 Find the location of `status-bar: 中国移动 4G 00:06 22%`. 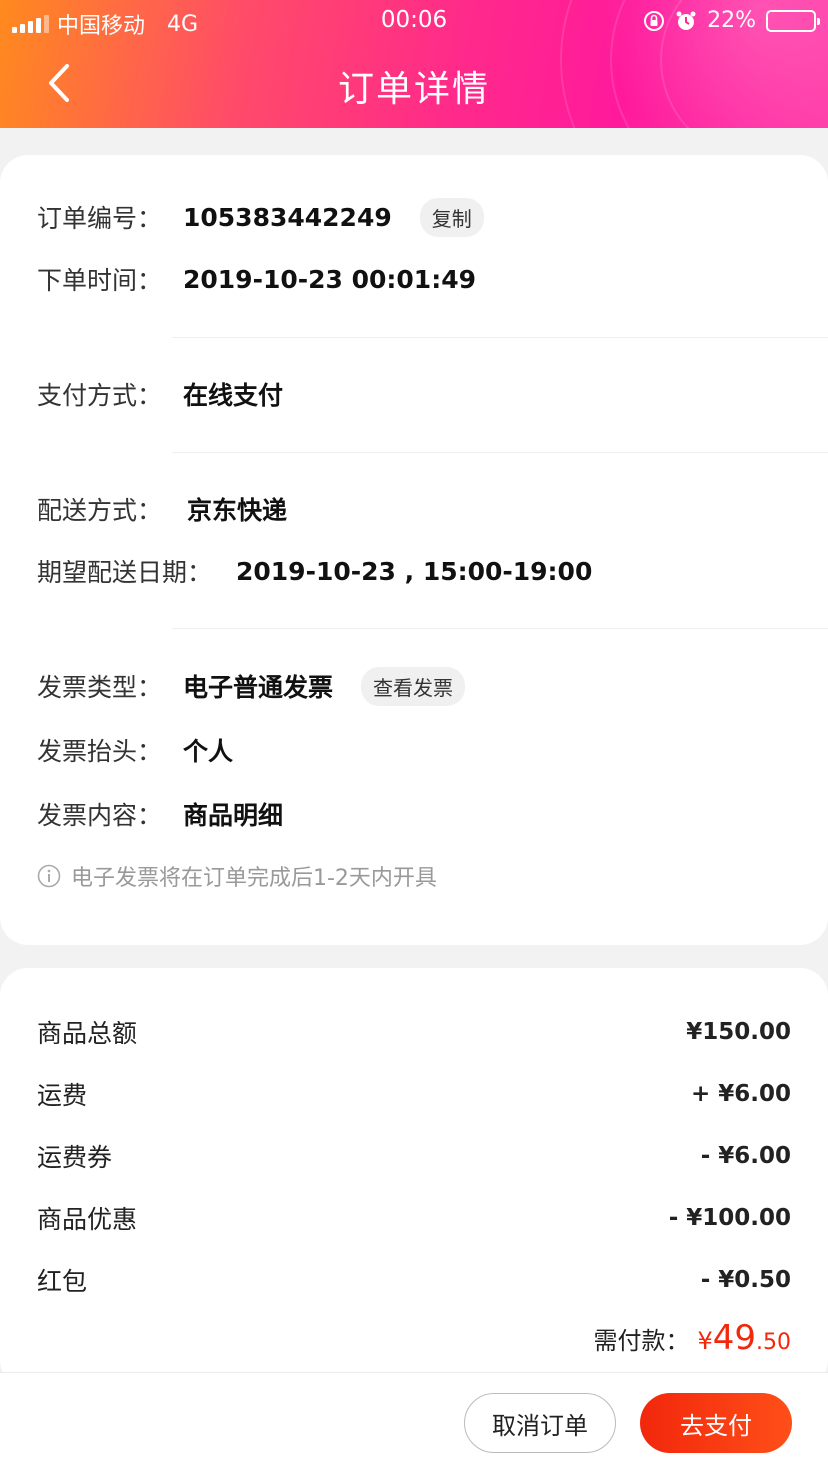

status-bar: 中国移动 4G 00:06 22% is located at coordinates (414, 21).